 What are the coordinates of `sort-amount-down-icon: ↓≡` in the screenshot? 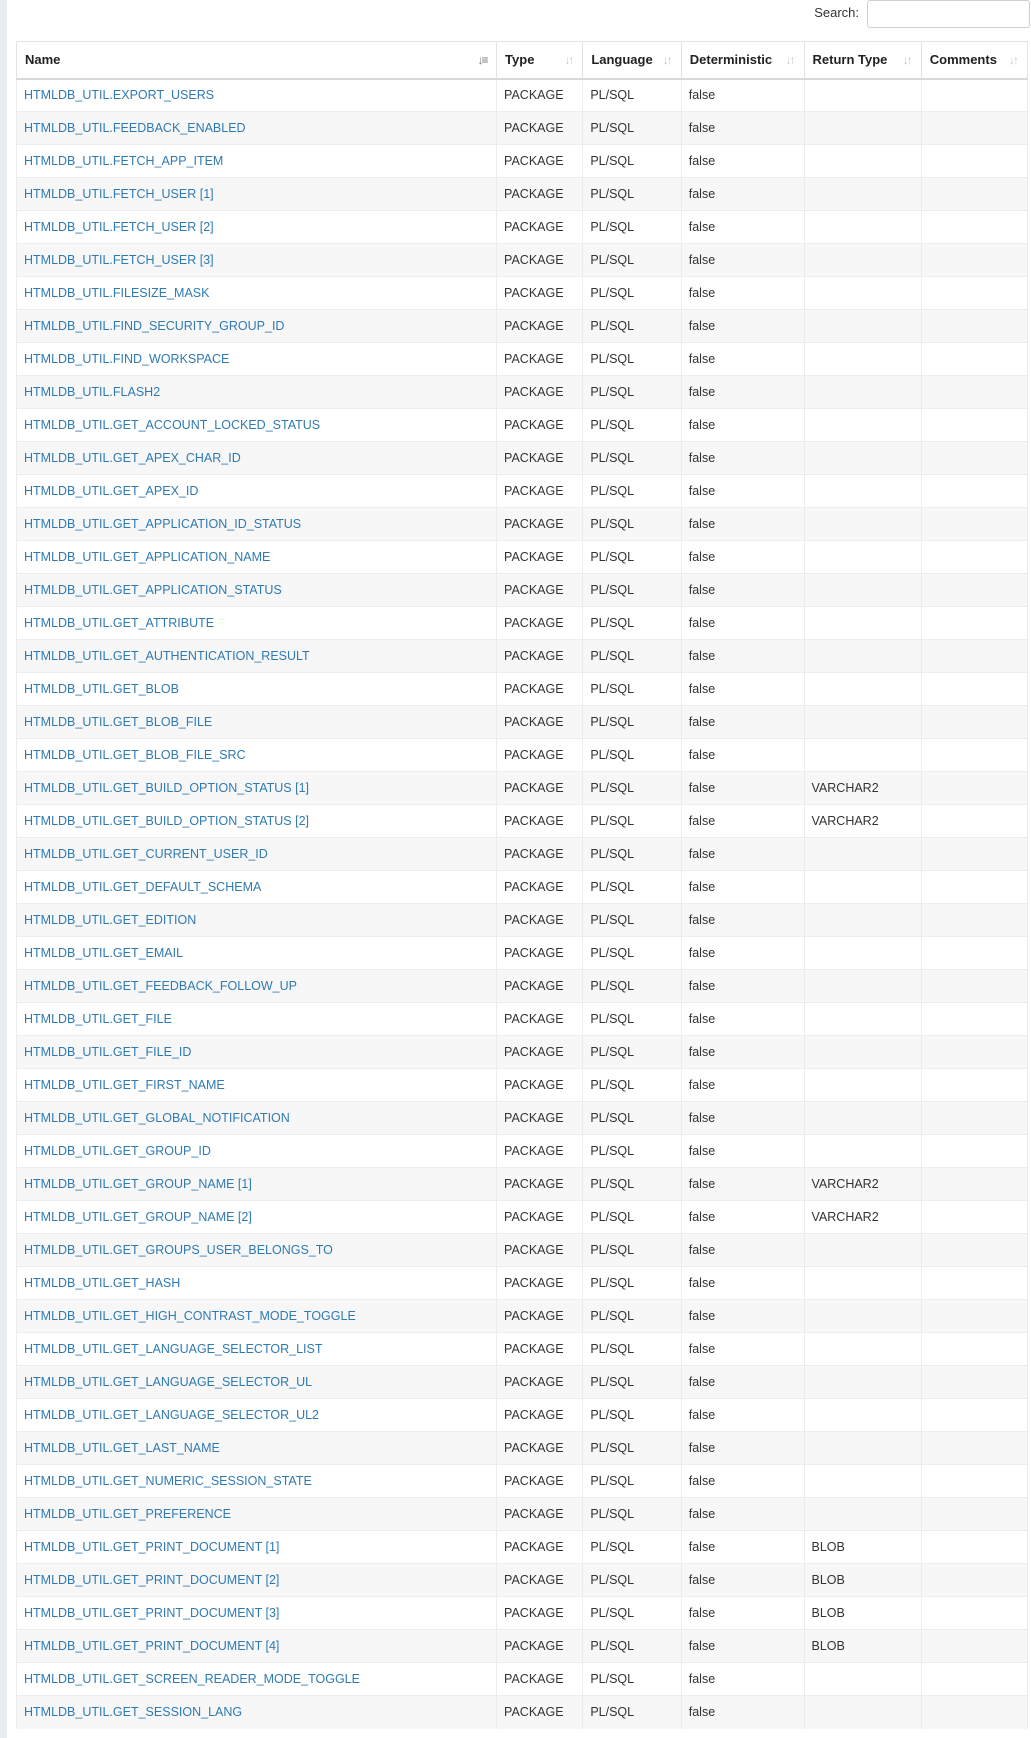 It's located at (482, 60).